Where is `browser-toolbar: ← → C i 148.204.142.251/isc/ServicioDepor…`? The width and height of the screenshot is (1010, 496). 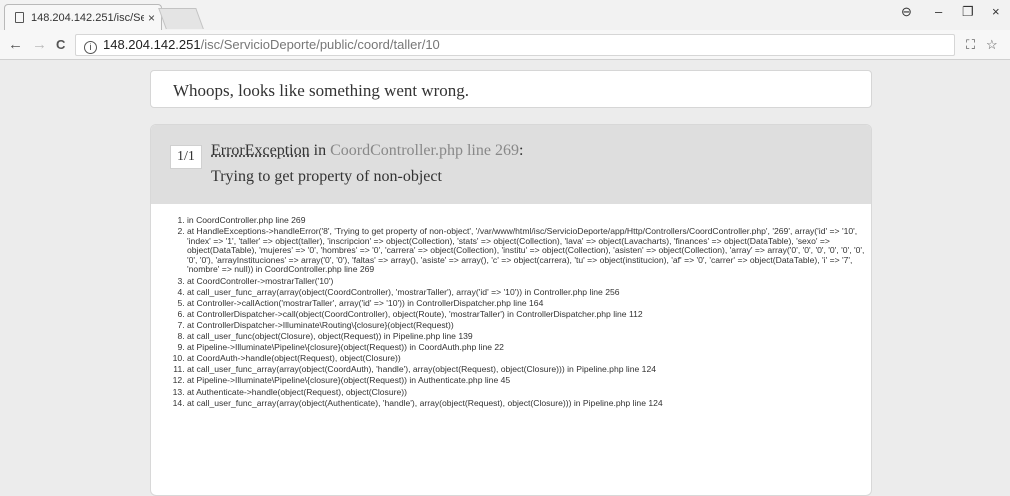
browser-toolbar: ← → C i 148.204.142.251/isc/ServicioDepor… is located at coordinates (505, 45).